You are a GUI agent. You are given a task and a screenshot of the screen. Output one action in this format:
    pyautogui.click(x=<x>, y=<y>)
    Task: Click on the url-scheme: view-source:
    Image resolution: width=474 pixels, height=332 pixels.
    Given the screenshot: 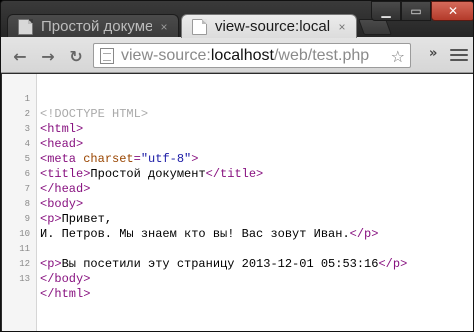 What is the action you would take?
    pyautogui.click(x=166, y=55)
    